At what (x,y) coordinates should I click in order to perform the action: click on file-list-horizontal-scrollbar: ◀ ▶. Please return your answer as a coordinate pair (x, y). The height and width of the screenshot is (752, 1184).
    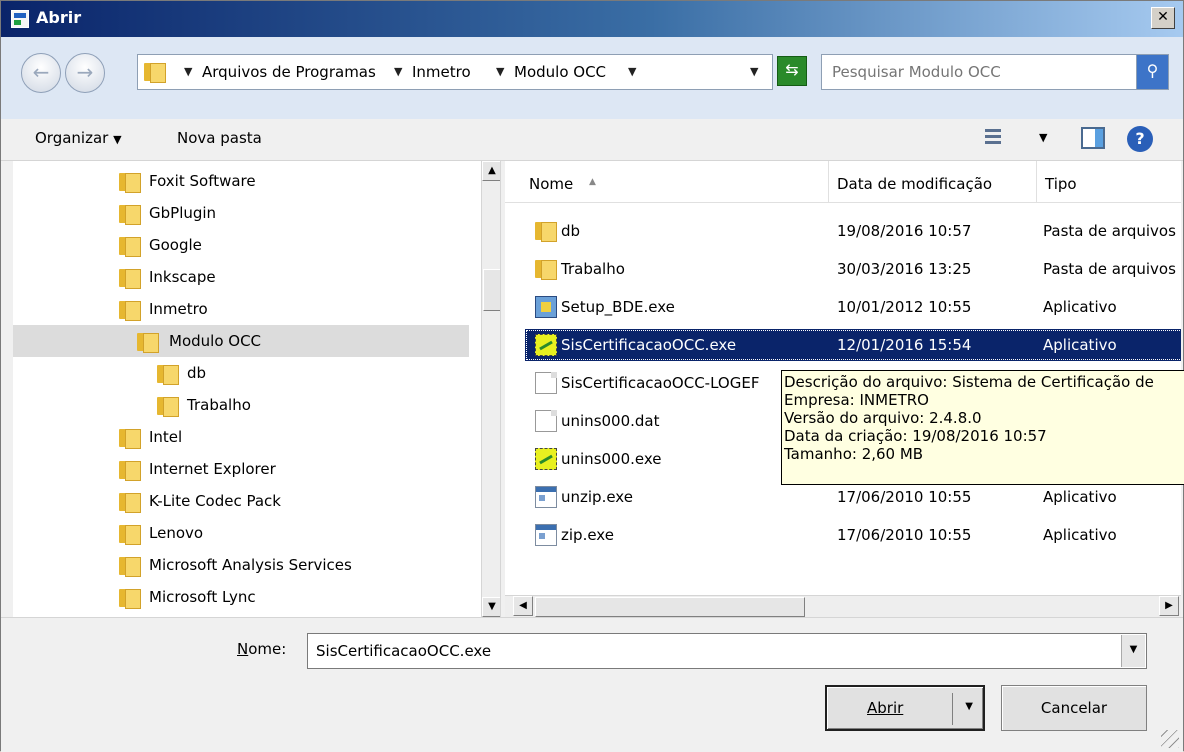
    Looking at the image, I should click on (843, 606).